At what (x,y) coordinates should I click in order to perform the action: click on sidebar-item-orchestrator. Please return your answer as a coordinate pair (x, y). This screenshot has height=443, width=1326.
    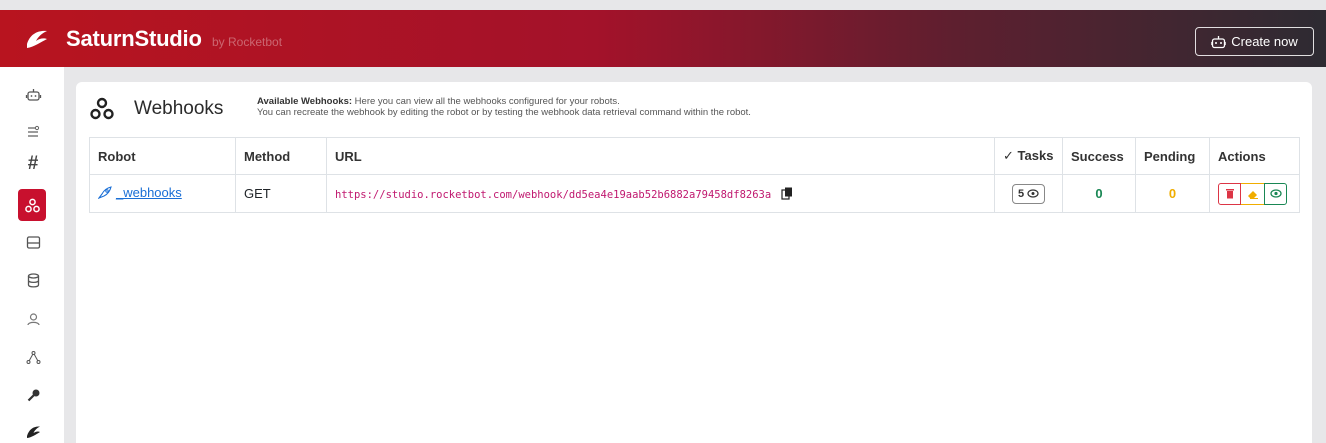
    Looking at the image, I should click on (33, 357).